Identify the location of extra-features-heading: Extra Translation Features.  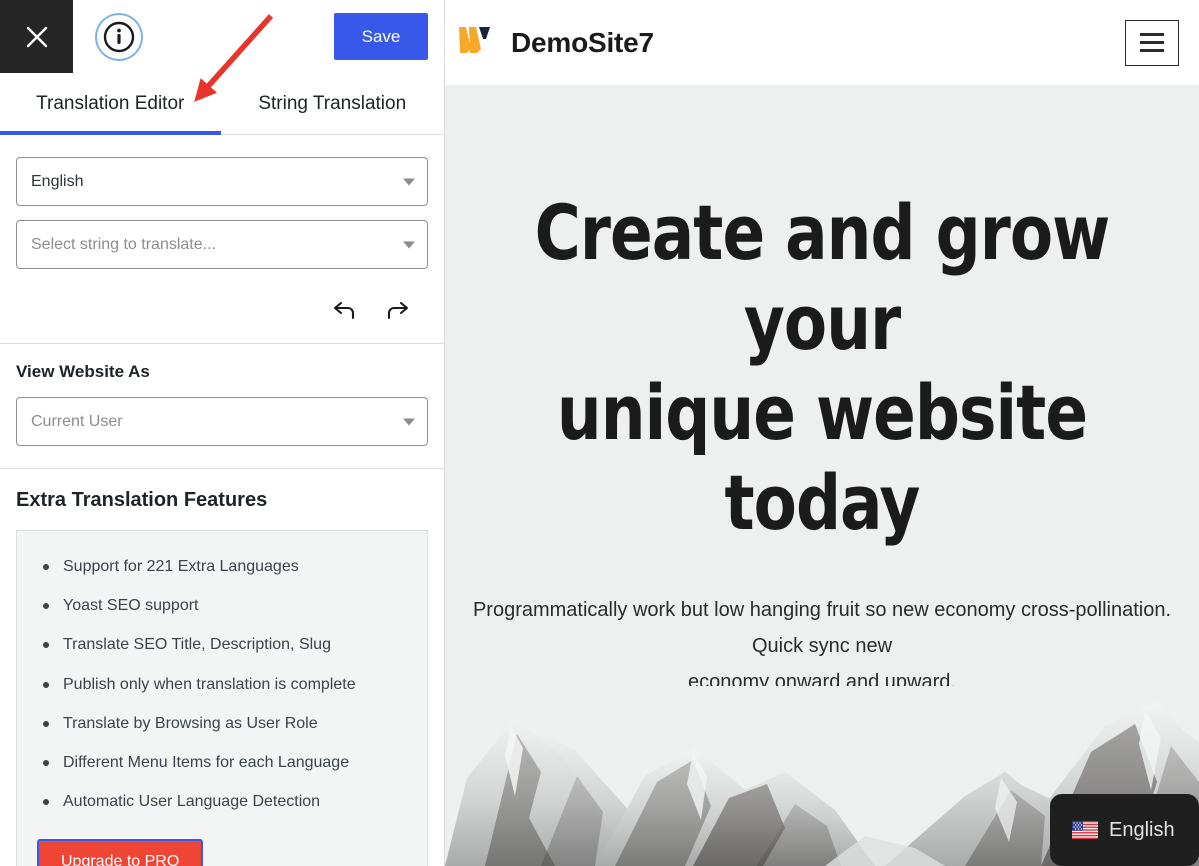
(142, 500).